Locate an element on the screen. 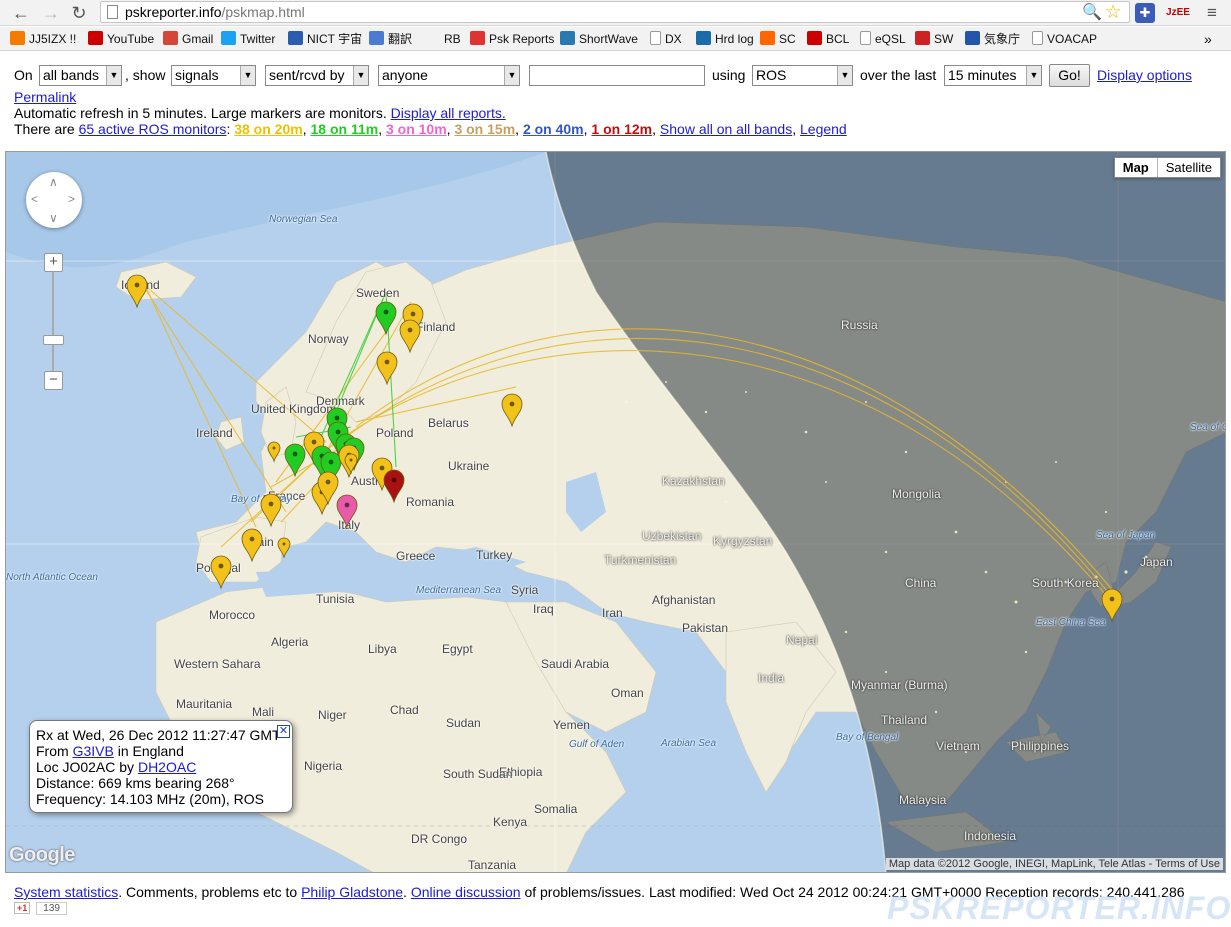 The image size is (1231, 927). legend-link: Legend is located at coordinates (823, 129).